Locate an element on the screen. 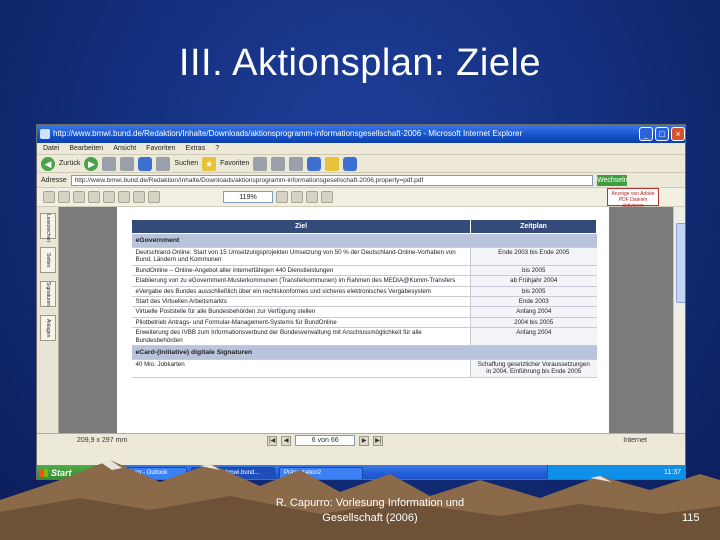 Image resolution: width=720 pixels, height=540 pixels. section-title: eGovernment is located at coordinates (364, 240).